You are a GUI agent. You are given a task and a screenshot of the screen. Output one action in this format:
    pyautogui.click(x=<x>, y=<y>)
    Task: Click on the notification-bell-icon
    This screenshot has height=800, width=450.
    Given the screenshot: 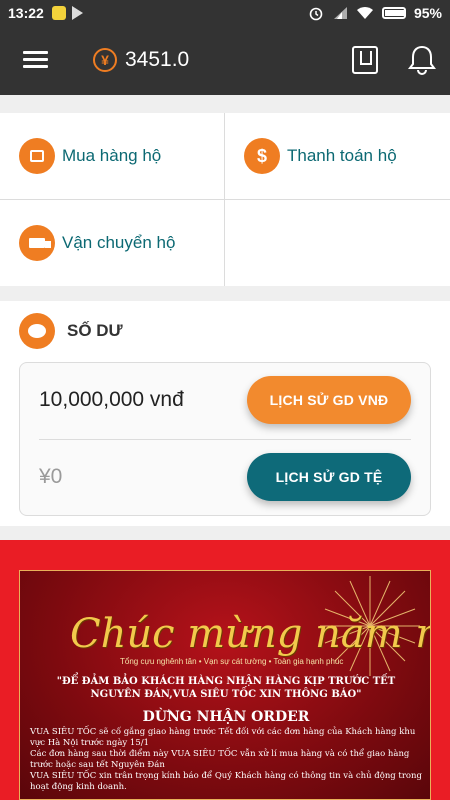 What is the action you would take?
    pyautogui.click(x=422, y=60)
    